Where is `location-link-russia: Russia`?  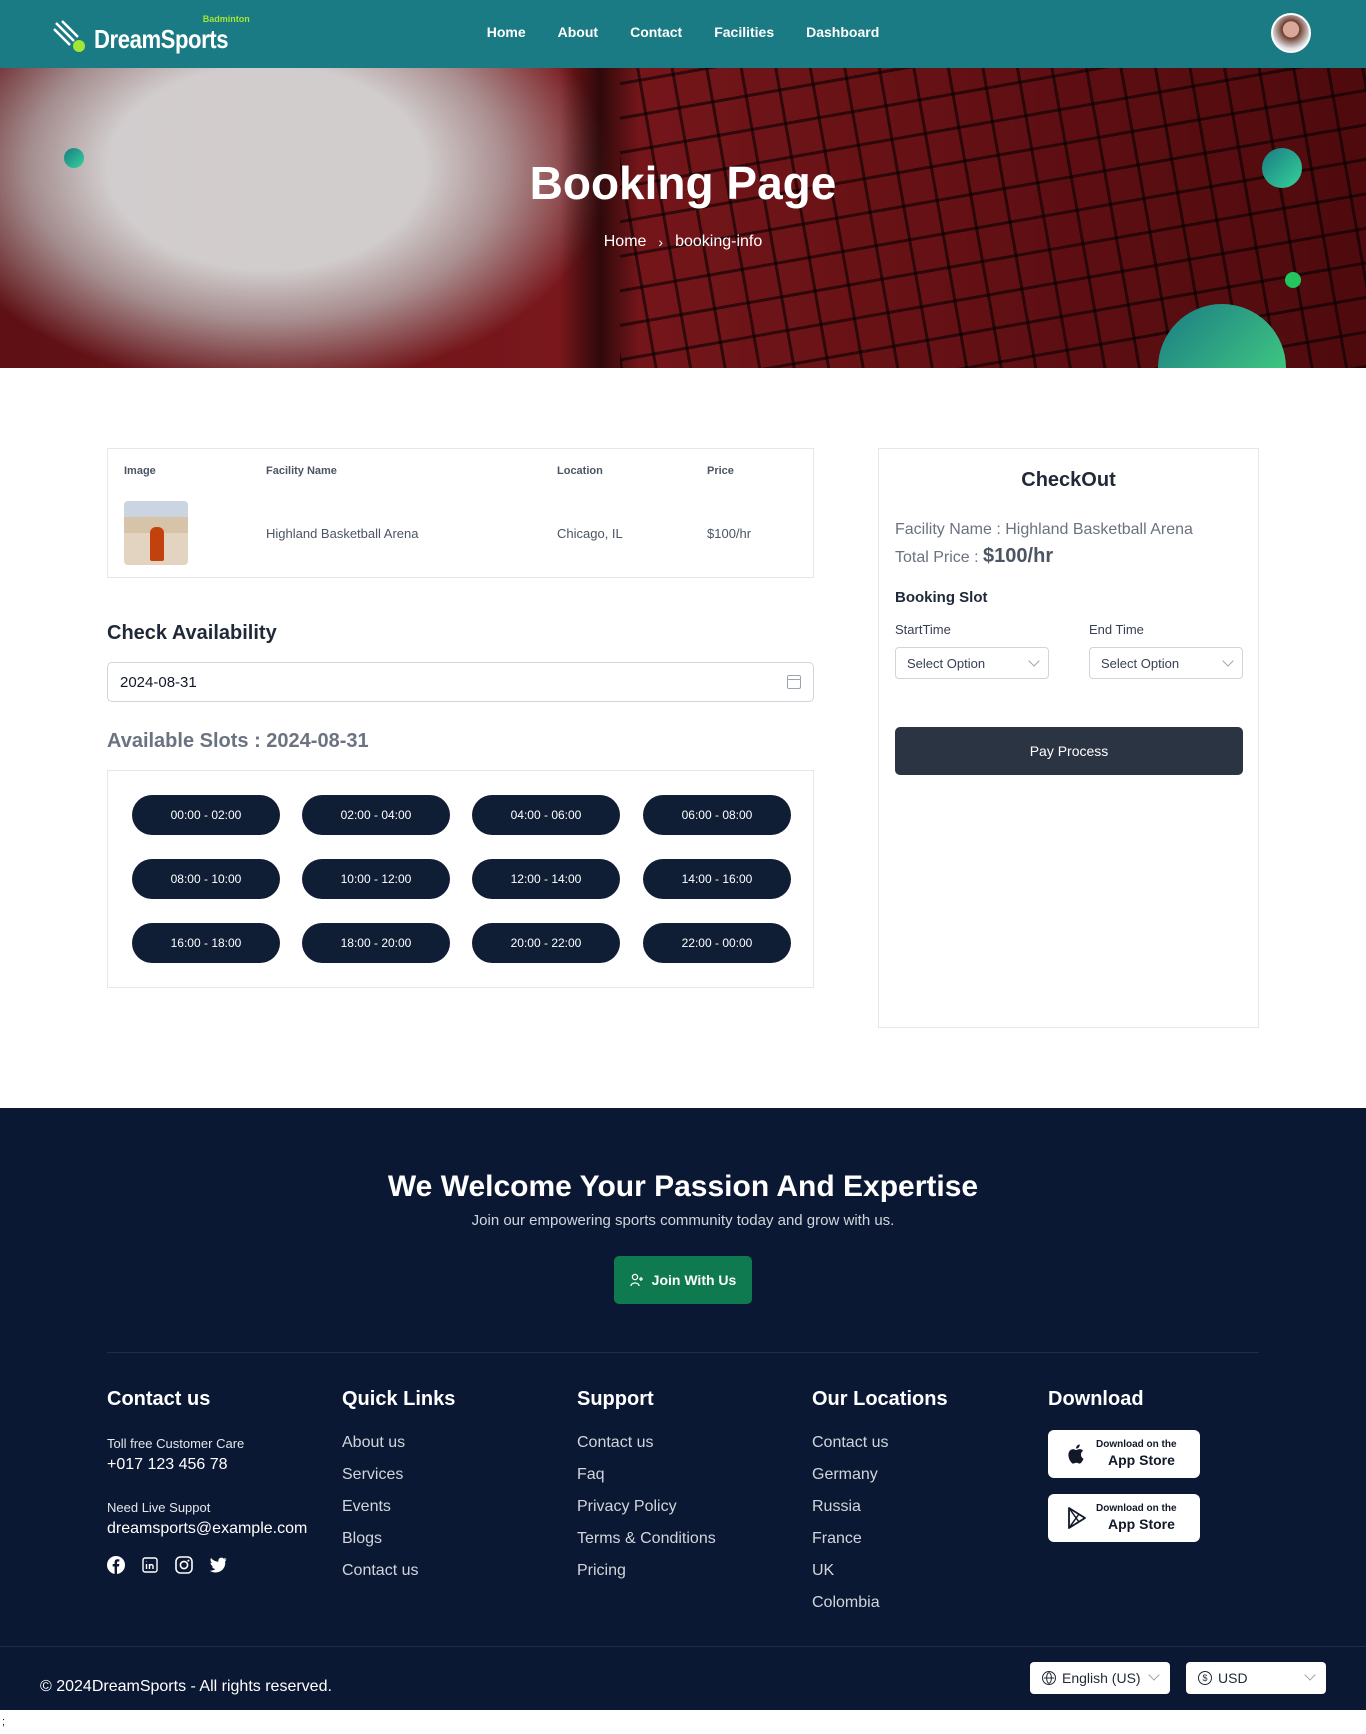 location-link-russia: Russia is located at coordinates (836, 1507).